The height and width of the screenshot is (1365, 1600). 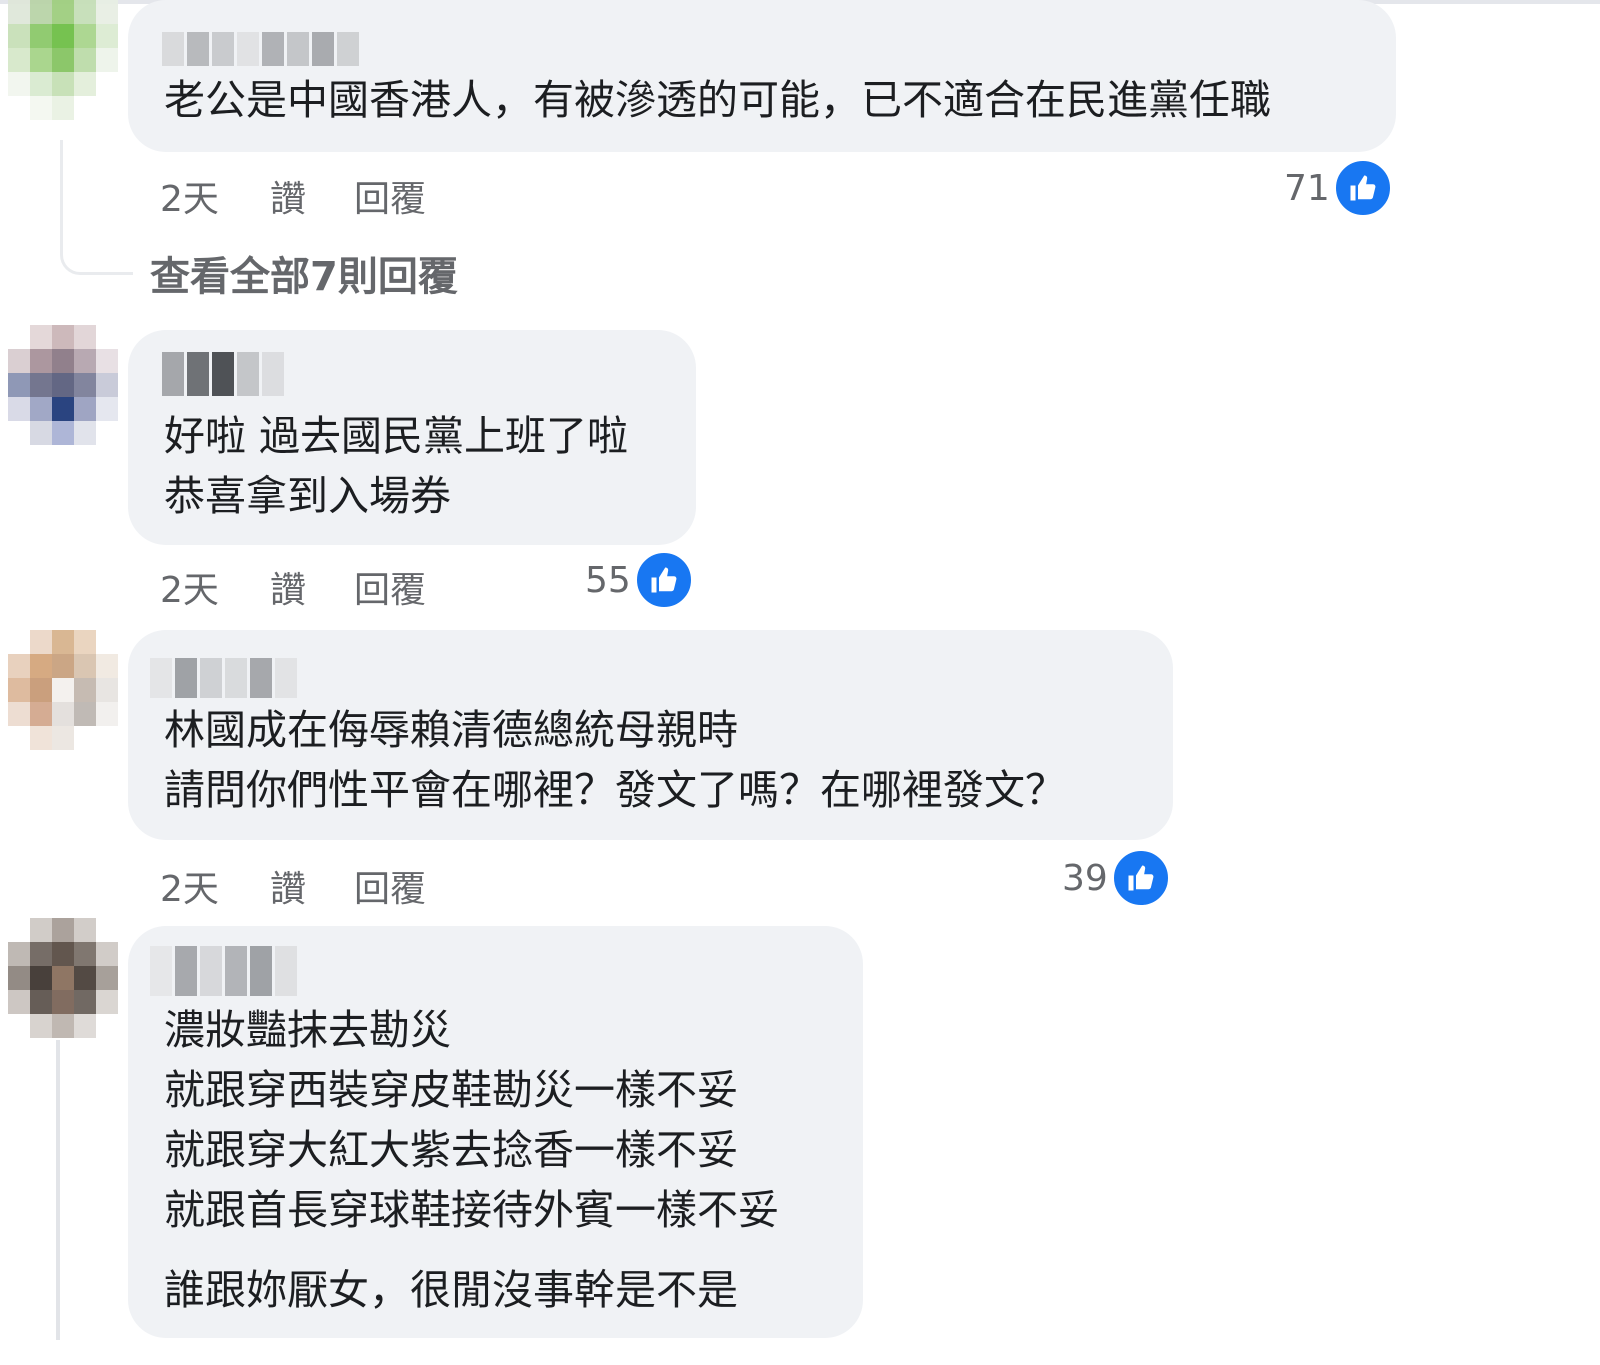 I want to click on comment-text: 好啦 過去國民黨上班了啦 恭喜拿到入場券, so click(x=396, y=466).